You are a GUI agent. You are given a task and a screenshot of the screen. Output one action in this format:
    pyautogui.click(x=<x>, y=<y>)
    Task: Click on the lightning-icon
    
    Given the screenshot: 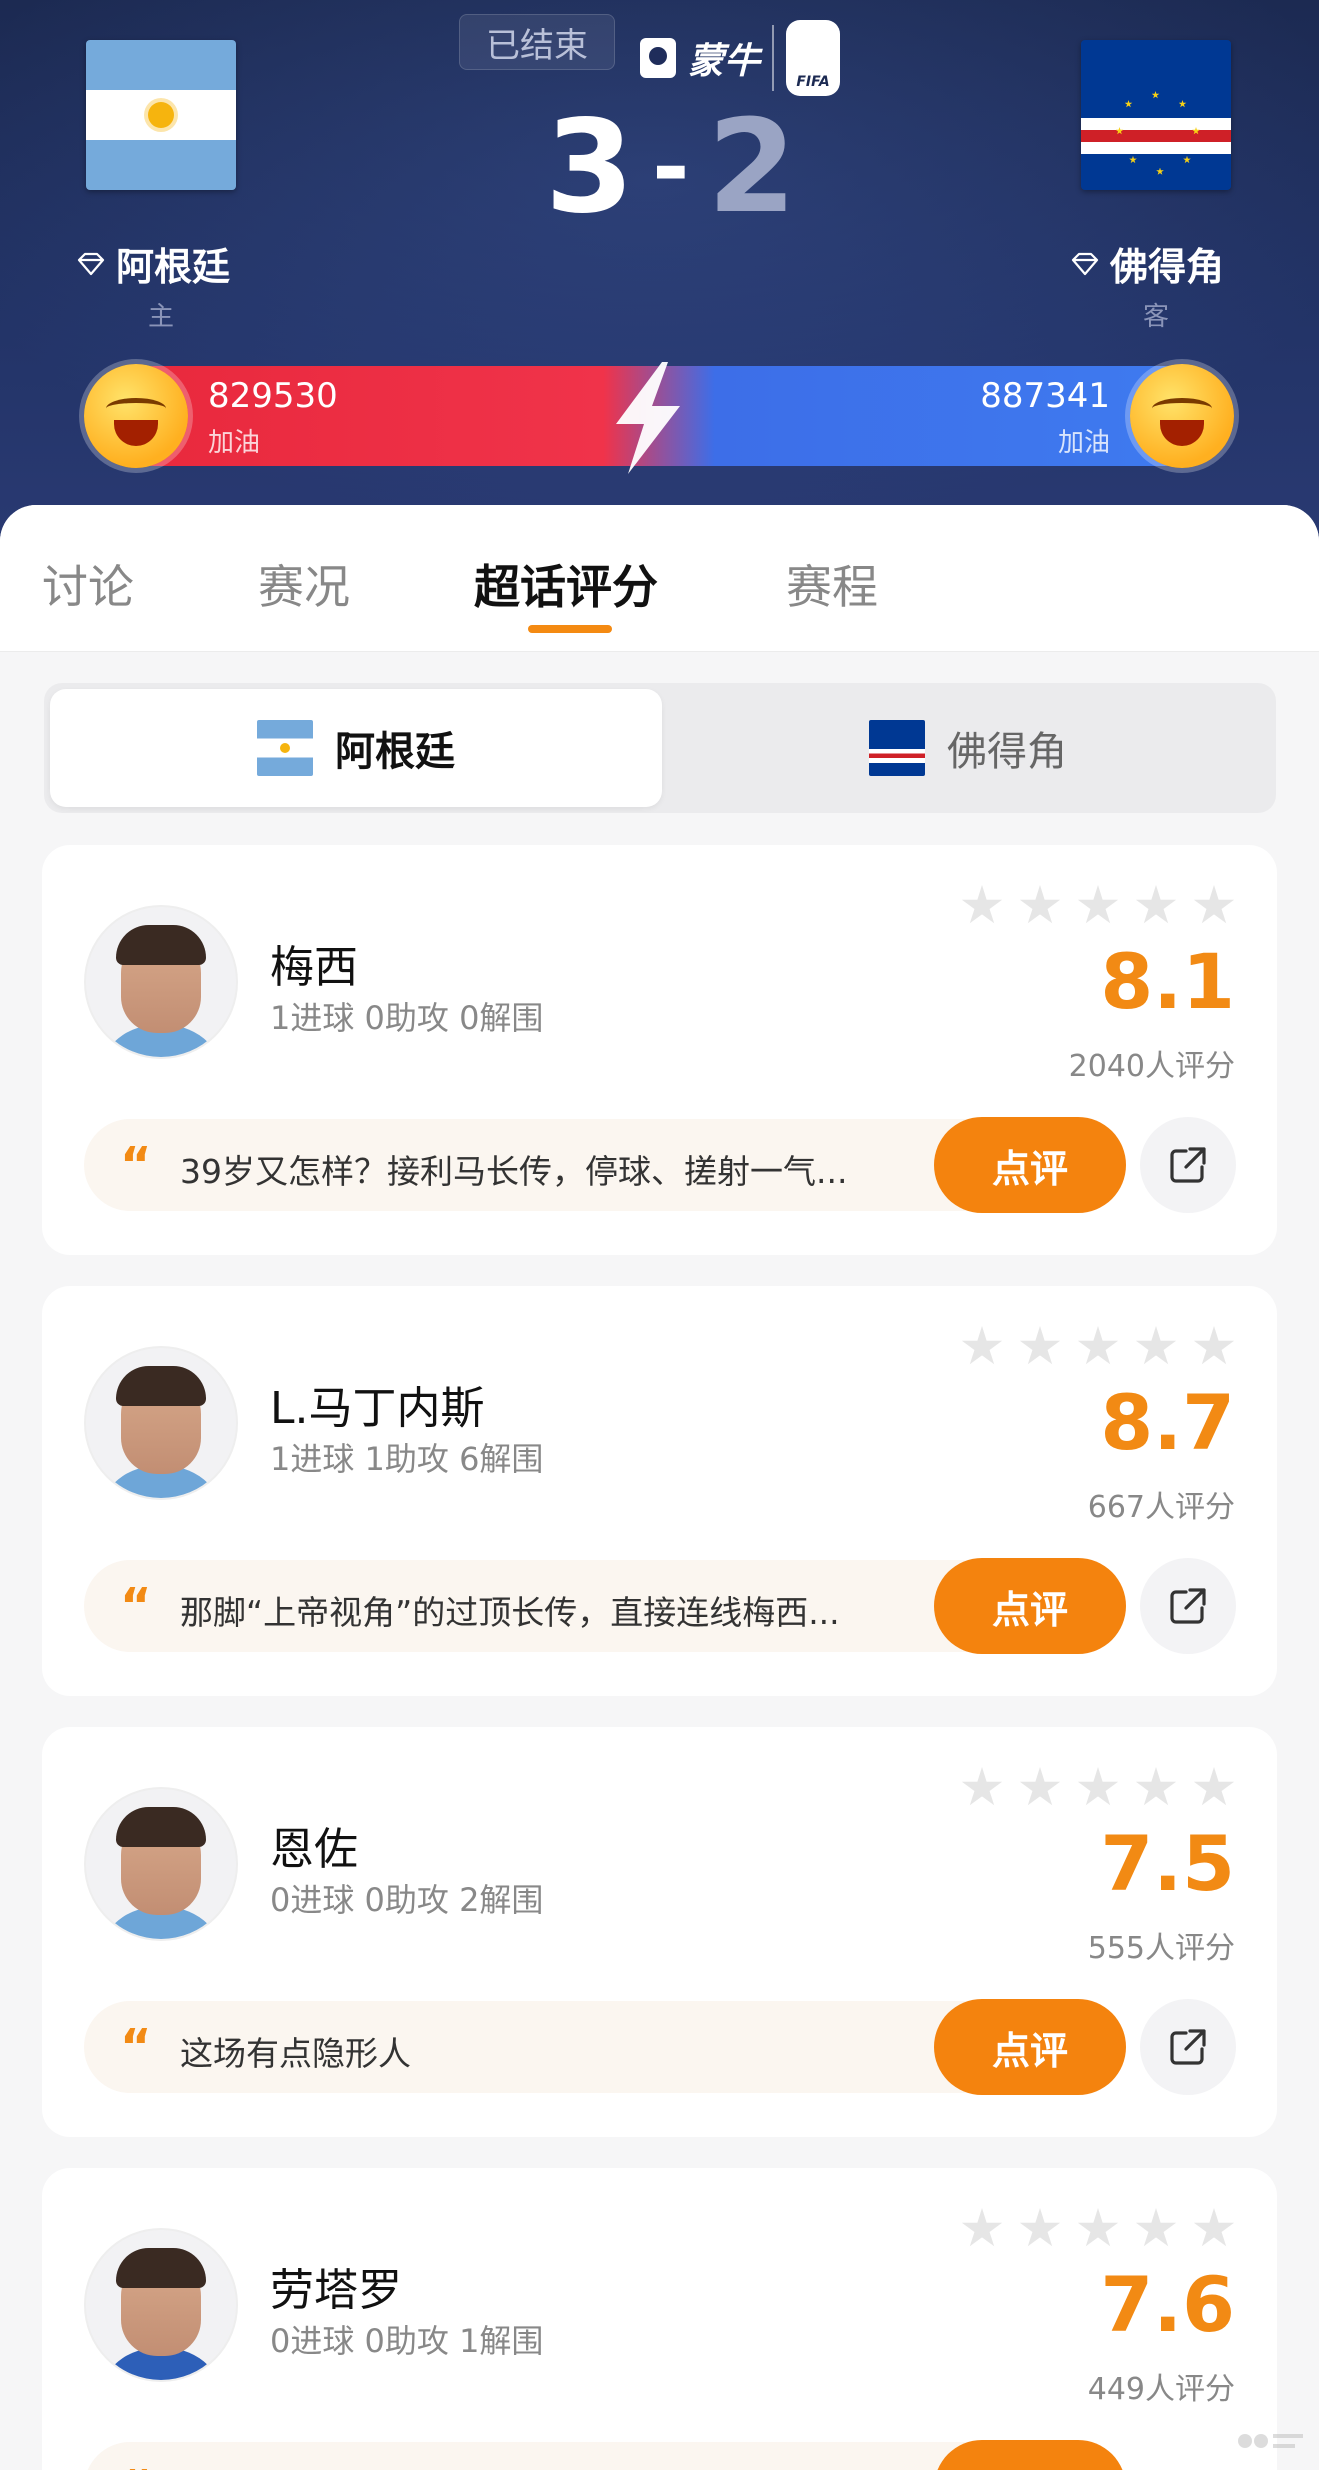 What is the action you would take?
    pyautogui.click(x=648, y=418)
    